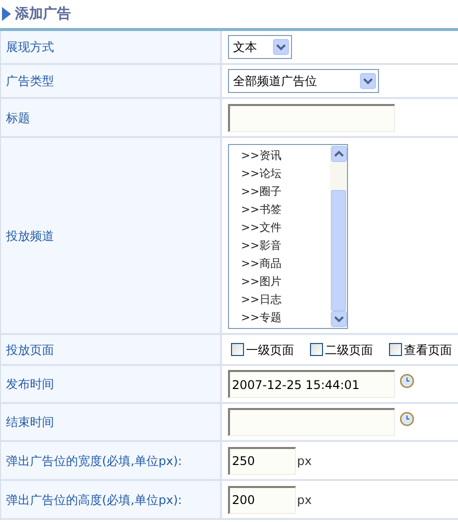 The image size is (458, 522). I want to click on number-input: 250, so click(262, 460).